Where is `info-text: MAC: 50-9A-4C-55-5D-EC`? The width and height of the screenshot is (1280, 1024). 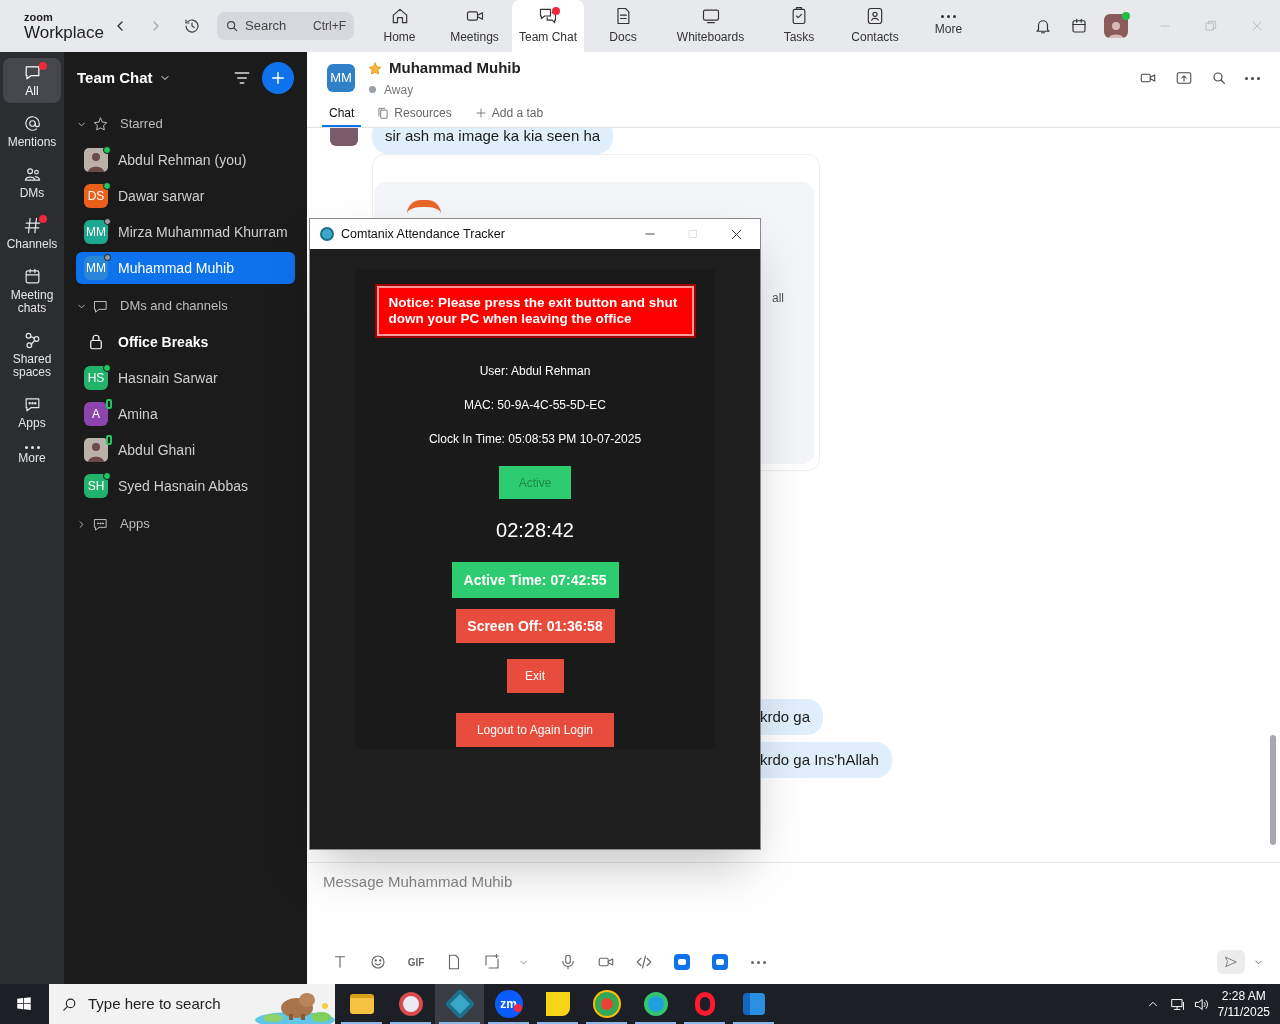
info-text: MAC: 50-9A-4C-55-5D-EC is located at coordinates (534, 405).